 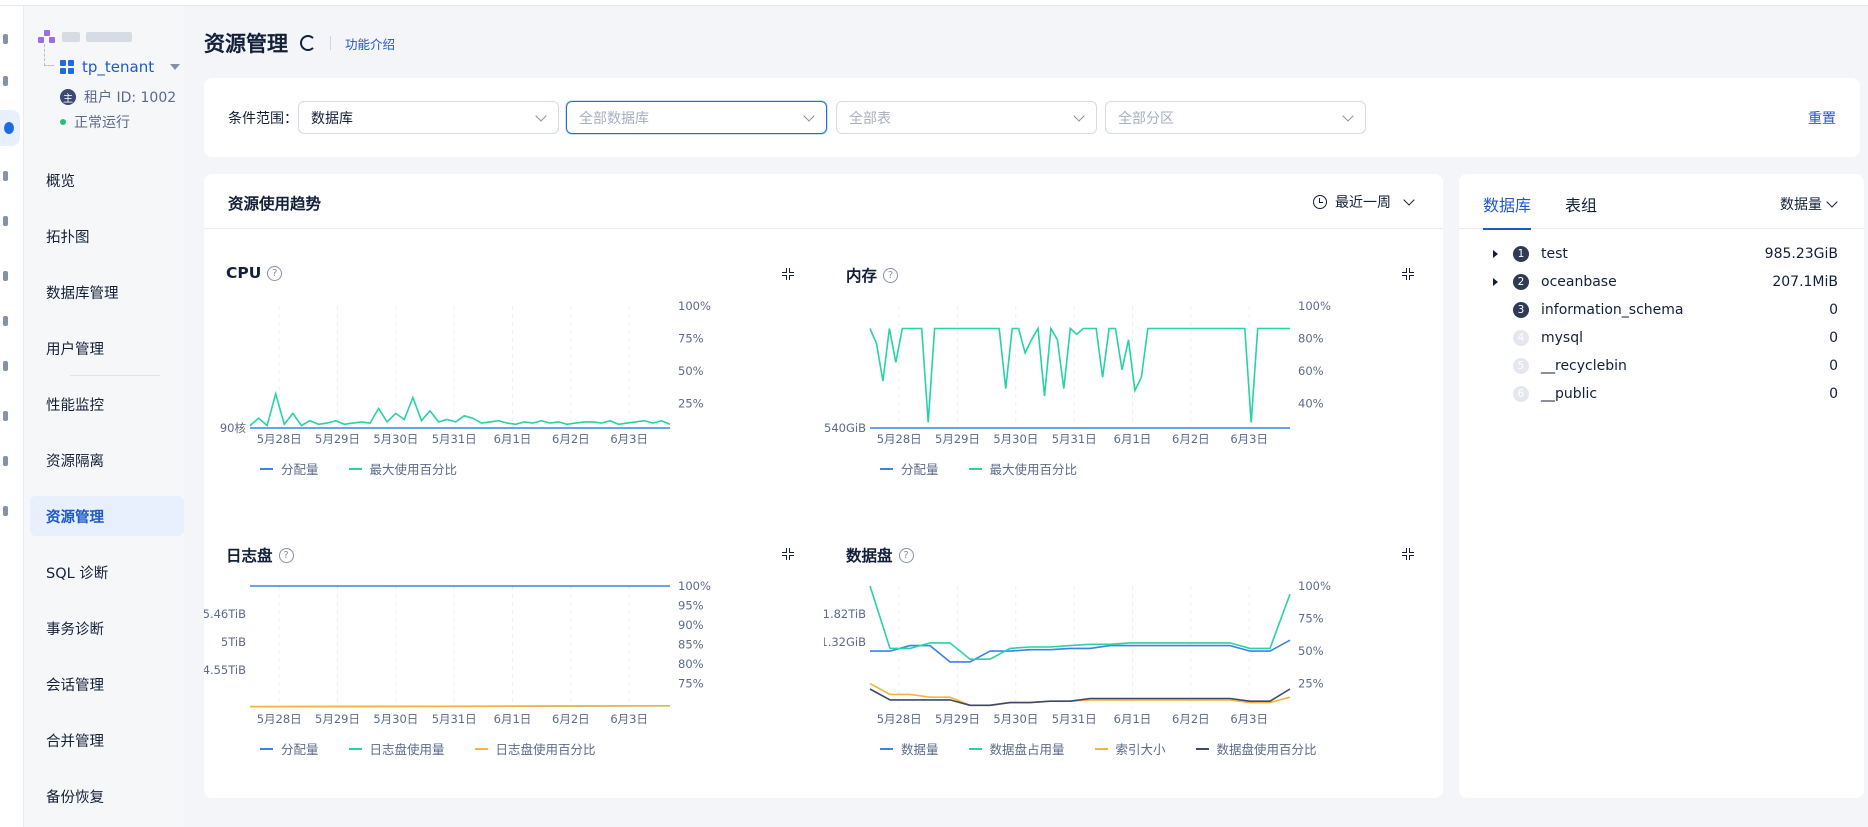 What do you see at coordinates (396, 748) in the screenshot?
I see `legend-item: 日志盘使用量` at bounding box center [396, 748].